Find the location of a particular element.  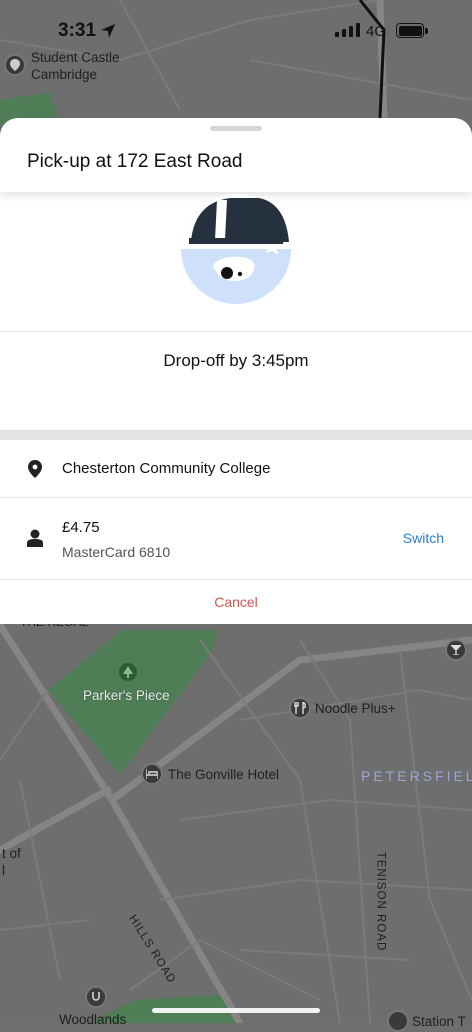

map-label-left-partial: t of l is located at coordinates (11, 862).